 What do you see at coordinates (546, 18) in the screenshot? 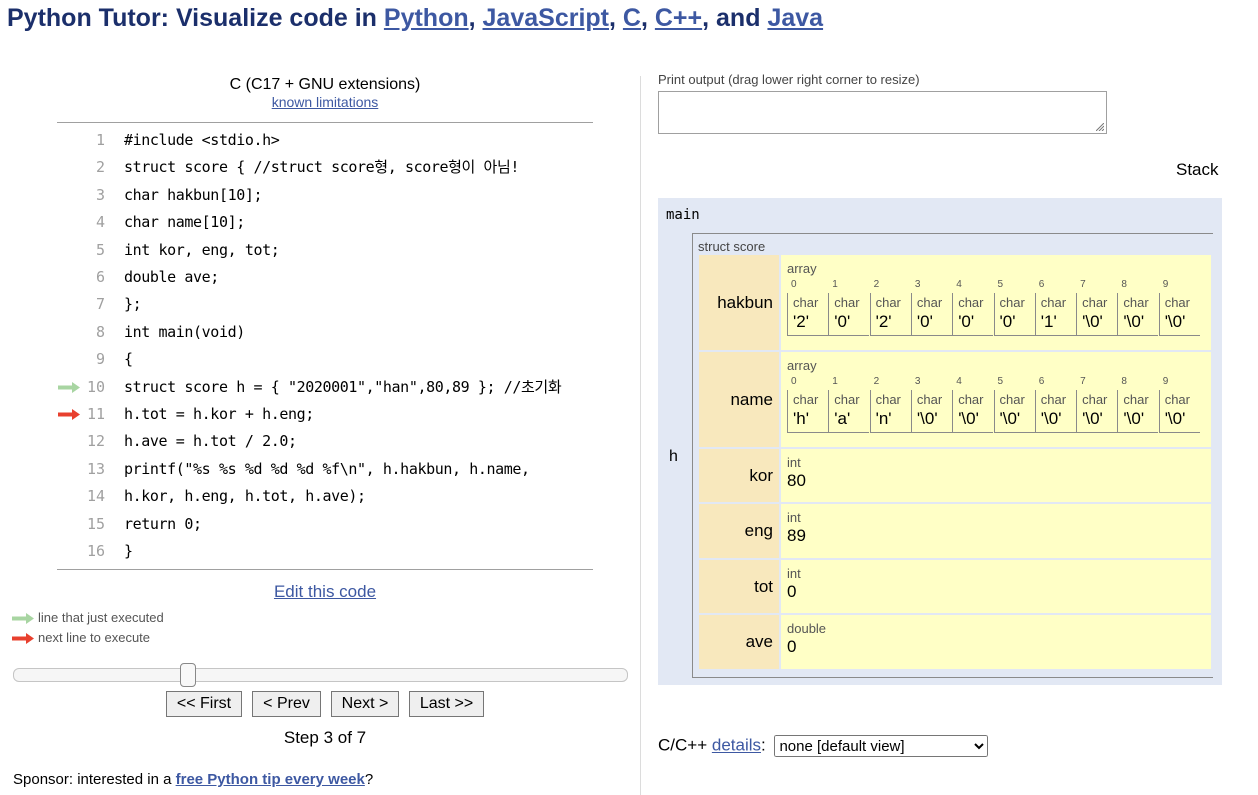
I see `javascript-link: JavaScript` at bounding box center [546, 18].